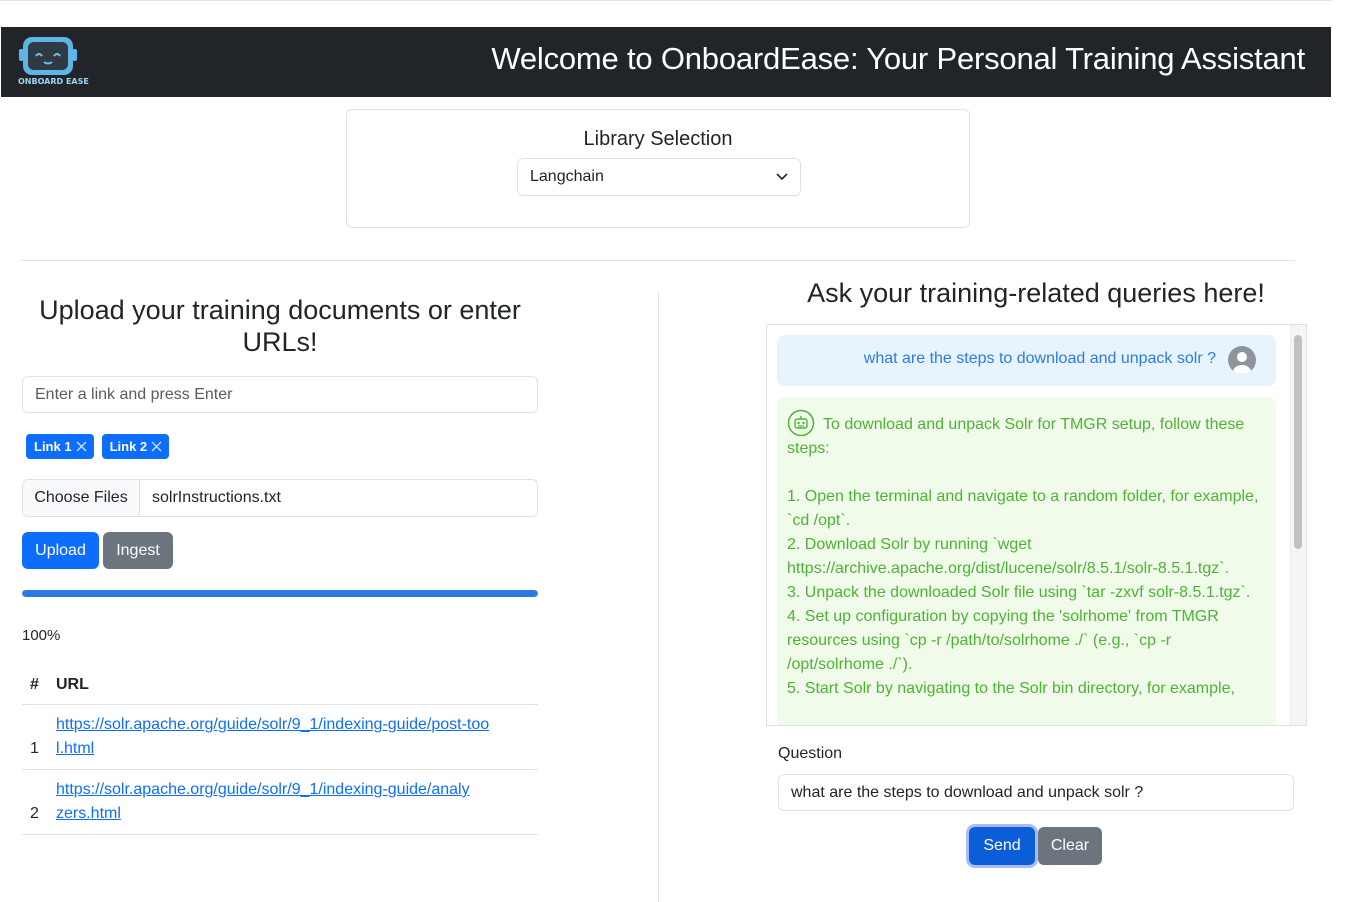  I want to click on chat-scrollbar, so click(1298, 525).